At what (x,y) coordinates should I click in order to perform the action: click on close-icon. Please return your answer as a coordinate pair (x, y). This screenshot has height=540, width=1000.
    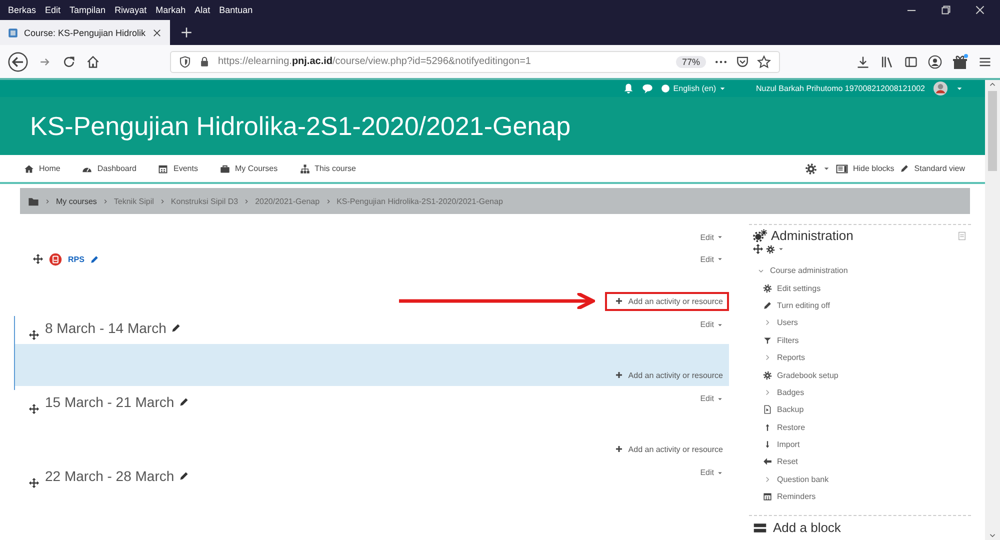
    Looking at the image, I should click on (980, 10).